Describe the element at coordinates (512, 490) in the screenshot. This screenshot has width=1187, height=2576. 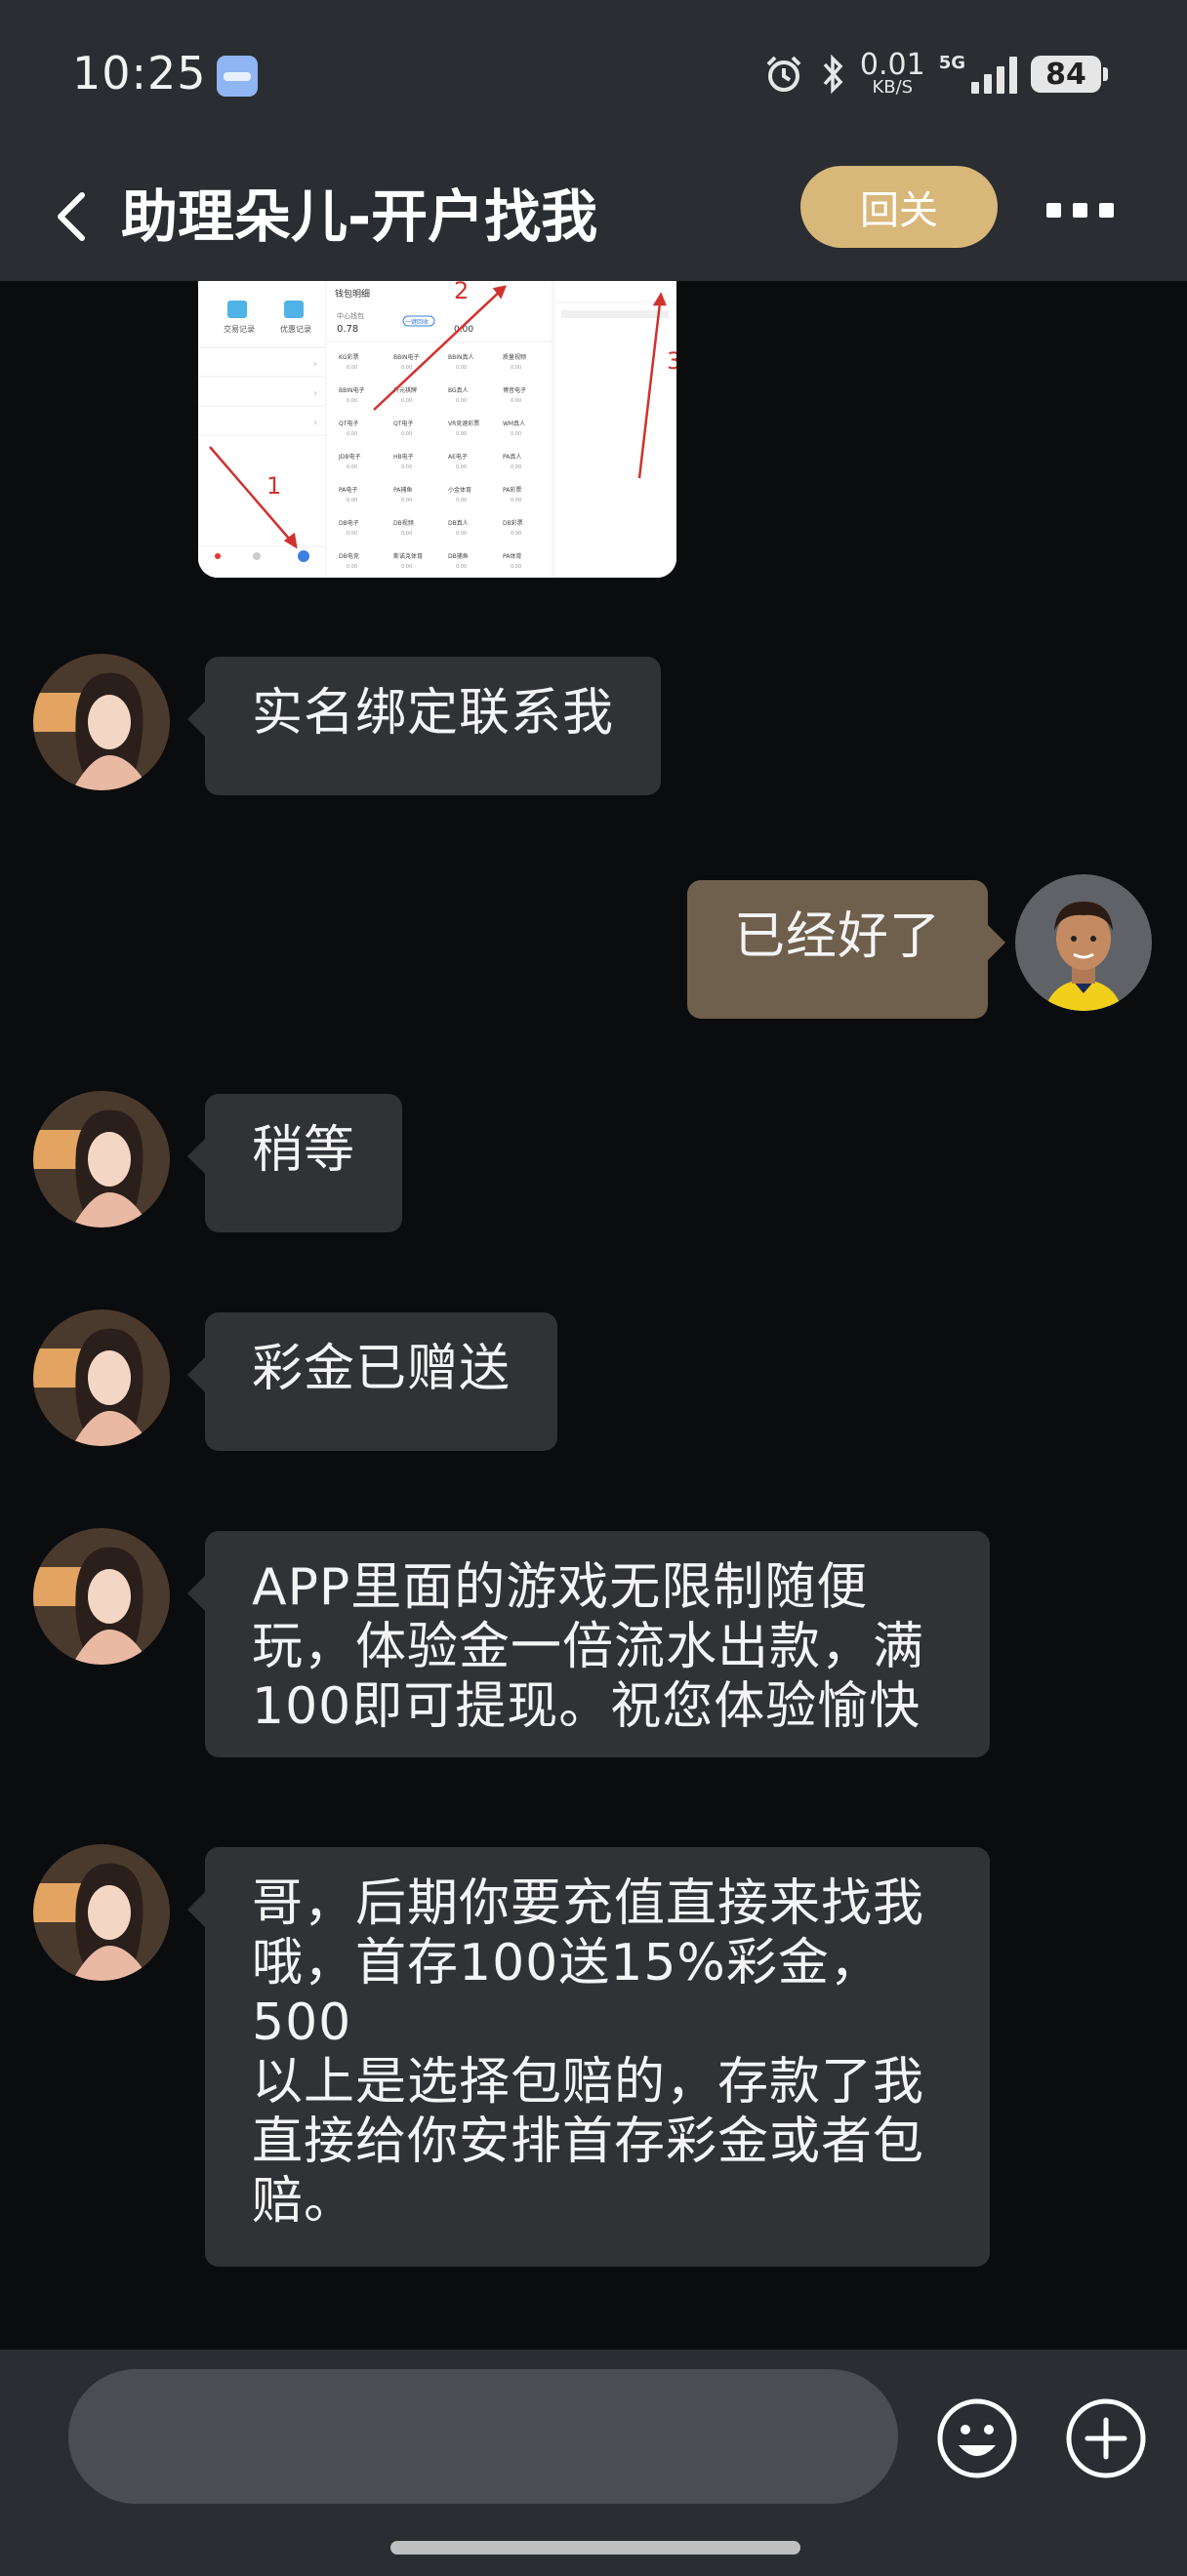
I see `game-wallet-name: PA彩票` at that location.